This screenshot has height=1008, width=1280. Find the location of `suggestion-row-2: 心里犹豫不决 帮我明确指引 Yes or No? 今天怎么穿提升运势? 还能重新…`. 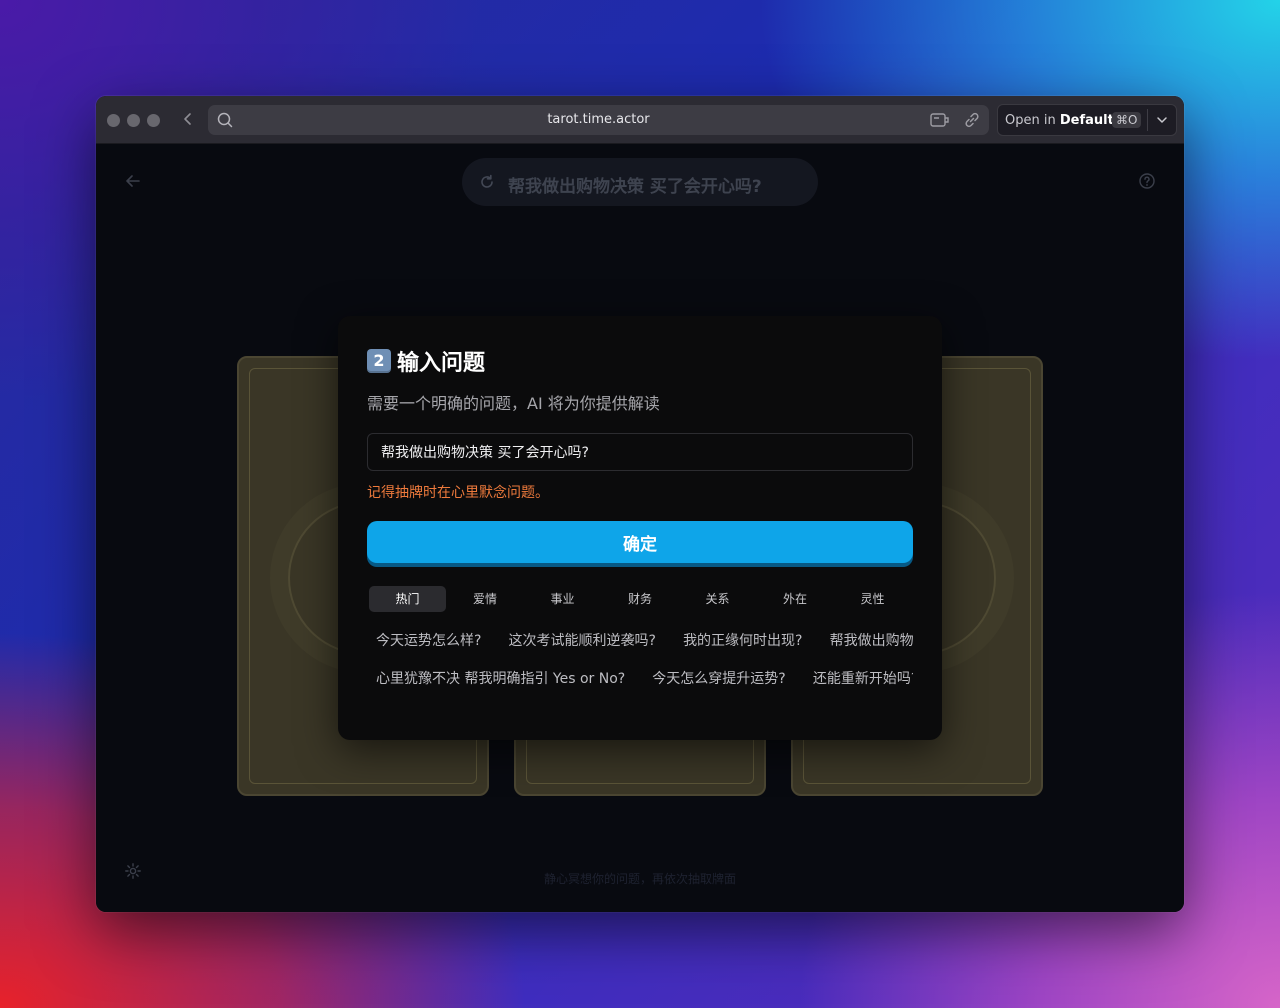

suggestion-row-2: 心里犹豫不决 帮我明确指引 Yes or No? 今天怎么穿提升运势? 还能重新… is located at coordinates (640, 679).